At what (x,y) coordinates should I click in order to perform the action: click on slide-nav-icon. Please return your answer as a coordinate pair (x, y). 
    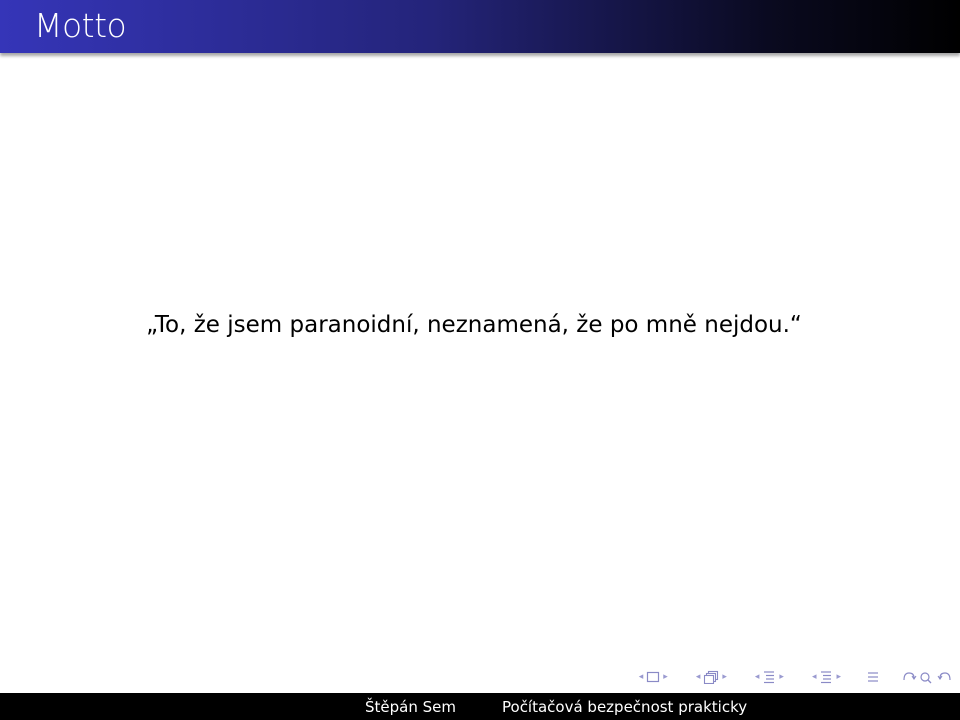
    Looking at the image, I should click on (653, 677).